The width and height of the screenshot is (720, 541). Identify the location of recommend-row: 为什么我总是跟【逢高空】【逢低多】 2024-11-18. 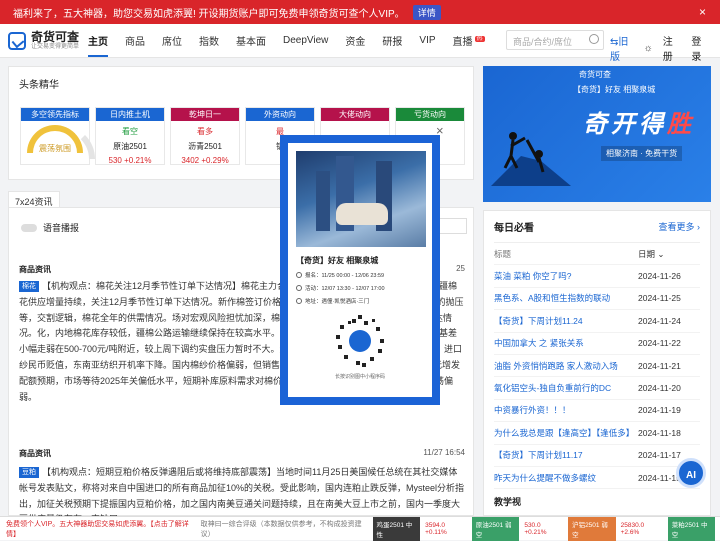
(597, 433).